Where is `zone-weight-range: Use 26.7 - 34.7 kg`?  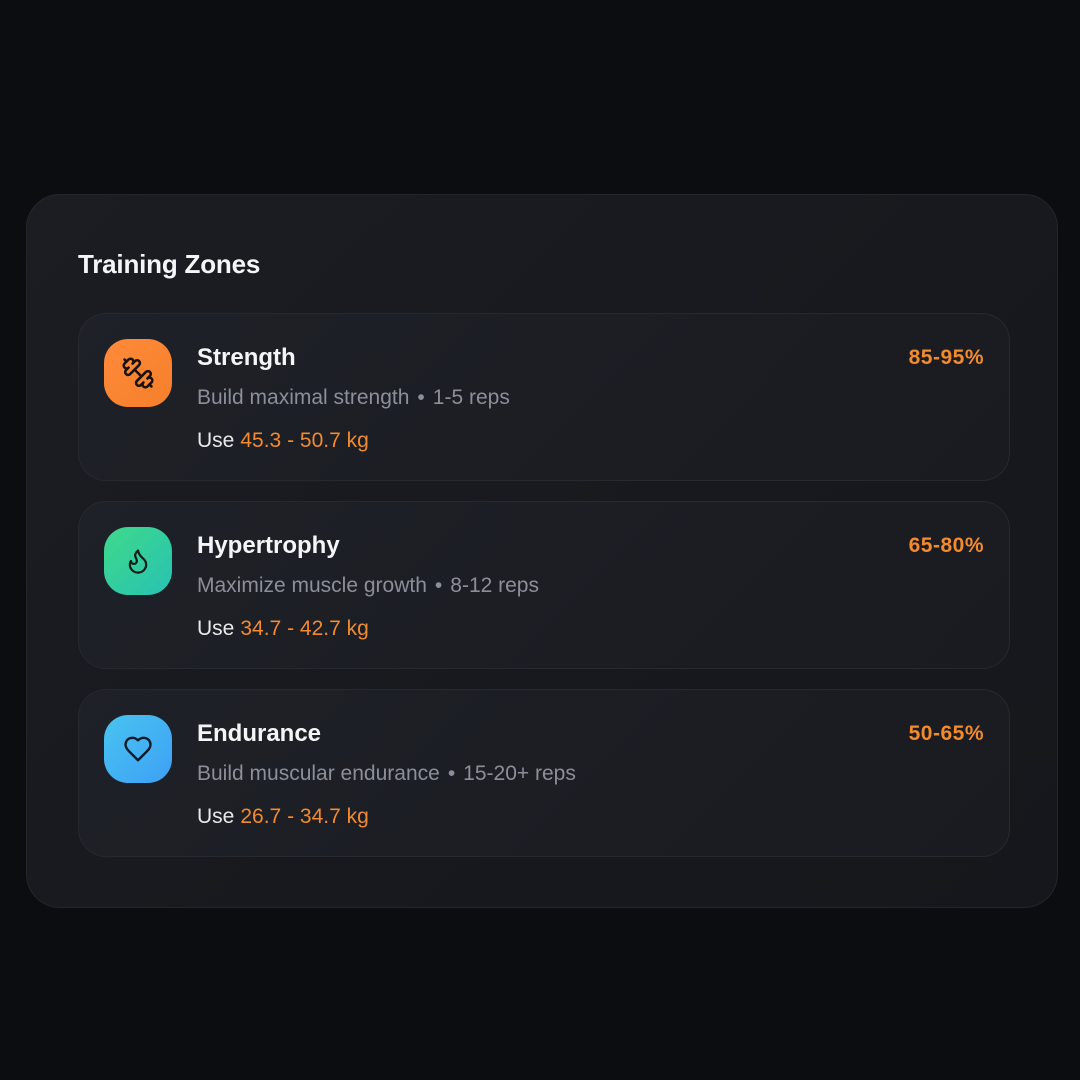 zone-weight-range: Use 26.7 - 34.7 kg is located at coordinates (283, 817).